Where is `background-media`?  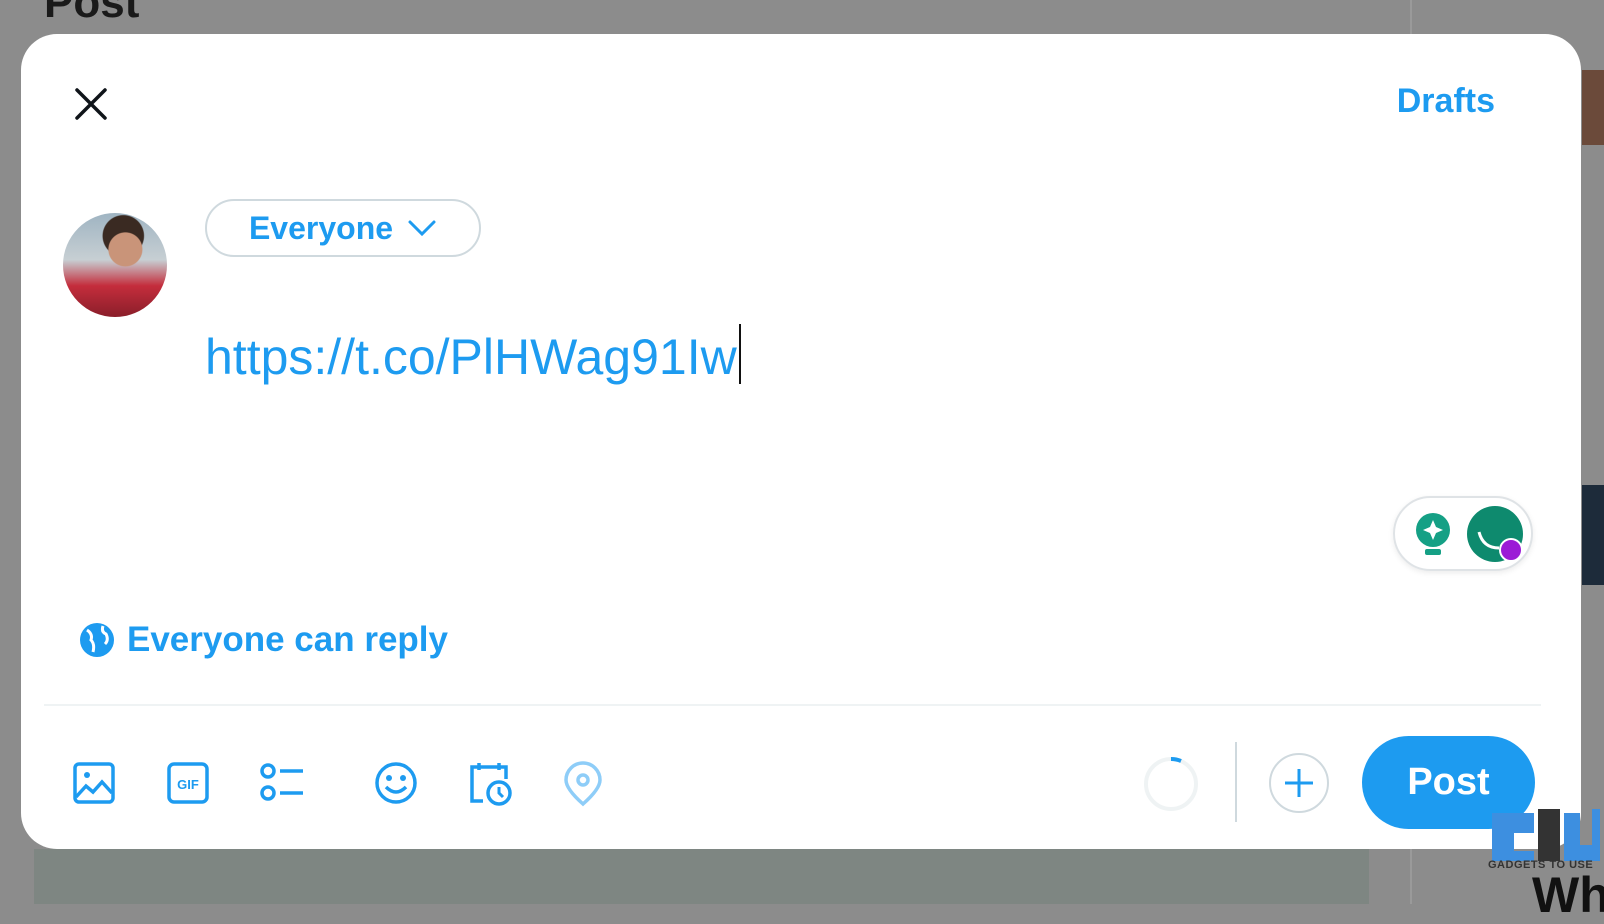 background-media is located at coordinates (701, 876).